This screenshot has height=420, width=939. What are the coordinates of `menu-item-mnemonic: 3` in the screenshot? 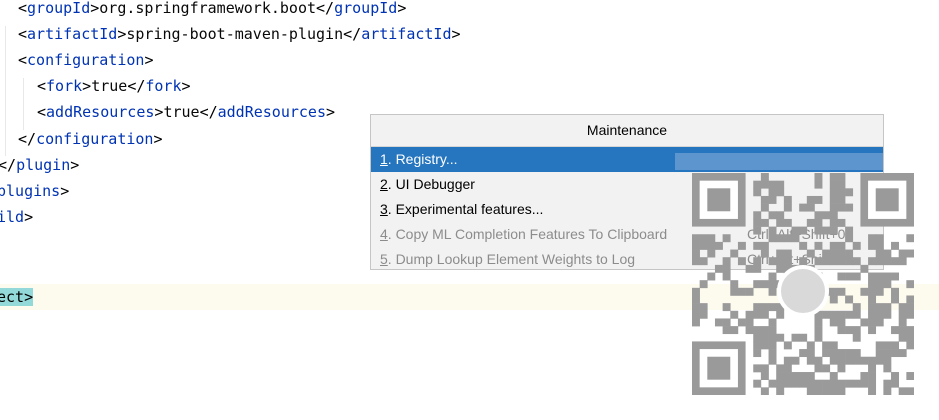 It's located at (384, 209).